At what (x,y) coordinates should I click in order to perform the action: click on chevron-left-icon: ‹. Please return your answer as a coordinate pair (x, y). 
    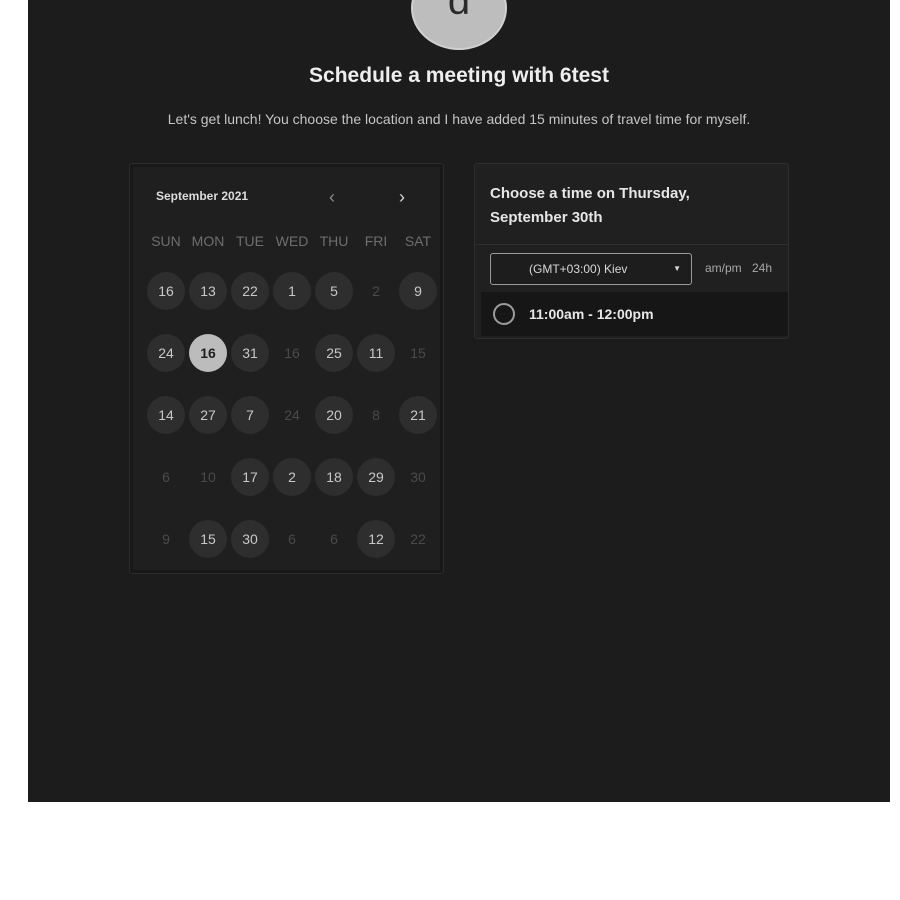
    Looking at the image, I should click on (332, 197).